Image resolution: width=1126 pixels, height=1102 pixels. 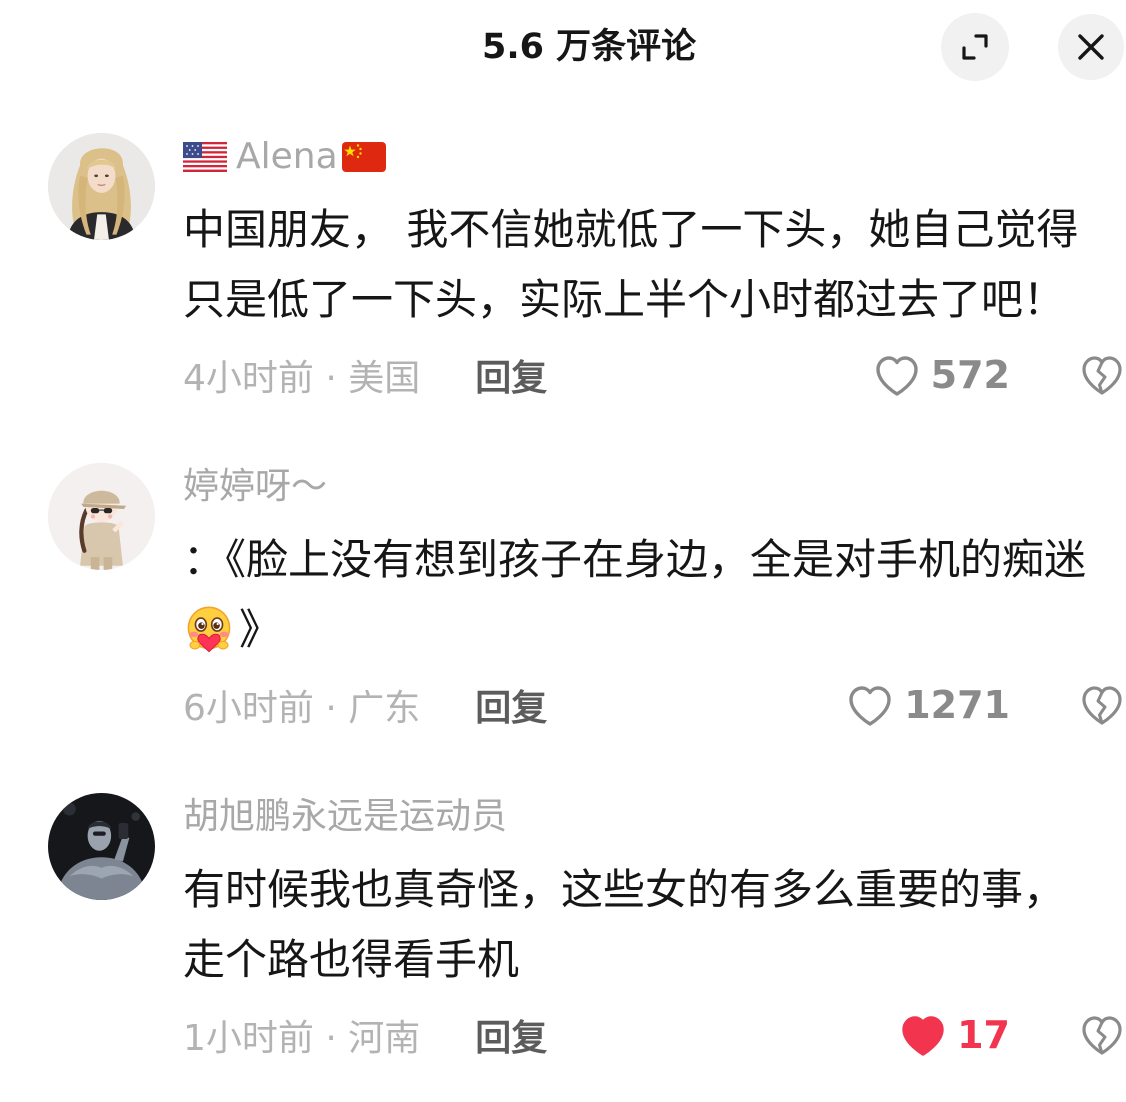 What do you see at coordinates (651, 630) in the screenshot?
I see `comment-text-line: 》` at bounding box center [651, 630].